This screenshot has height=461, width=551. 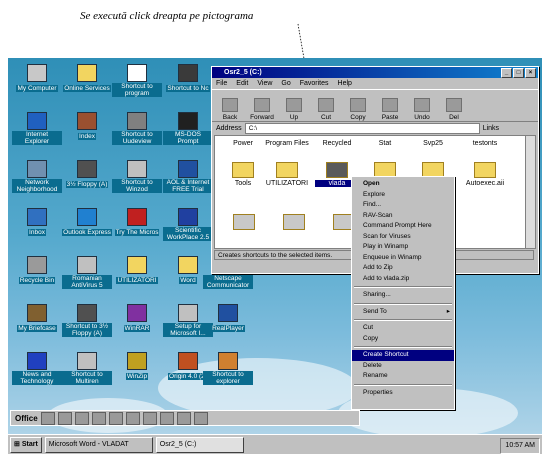 What do you see at coordinates (390, 109) in the screenshot?
I see `toolbar-paste-button: Paste` at bounding box center [390, 109].